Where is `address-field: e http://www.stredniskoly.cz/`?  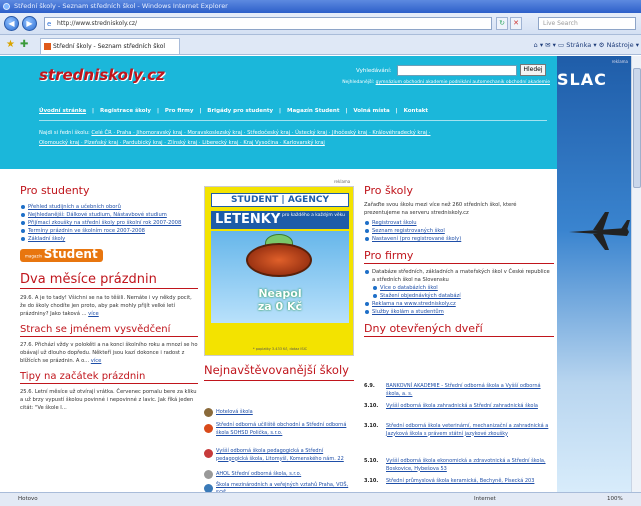 address-field: e http://www.stredniskoly.cz/ is located at coordinates (268, 23).